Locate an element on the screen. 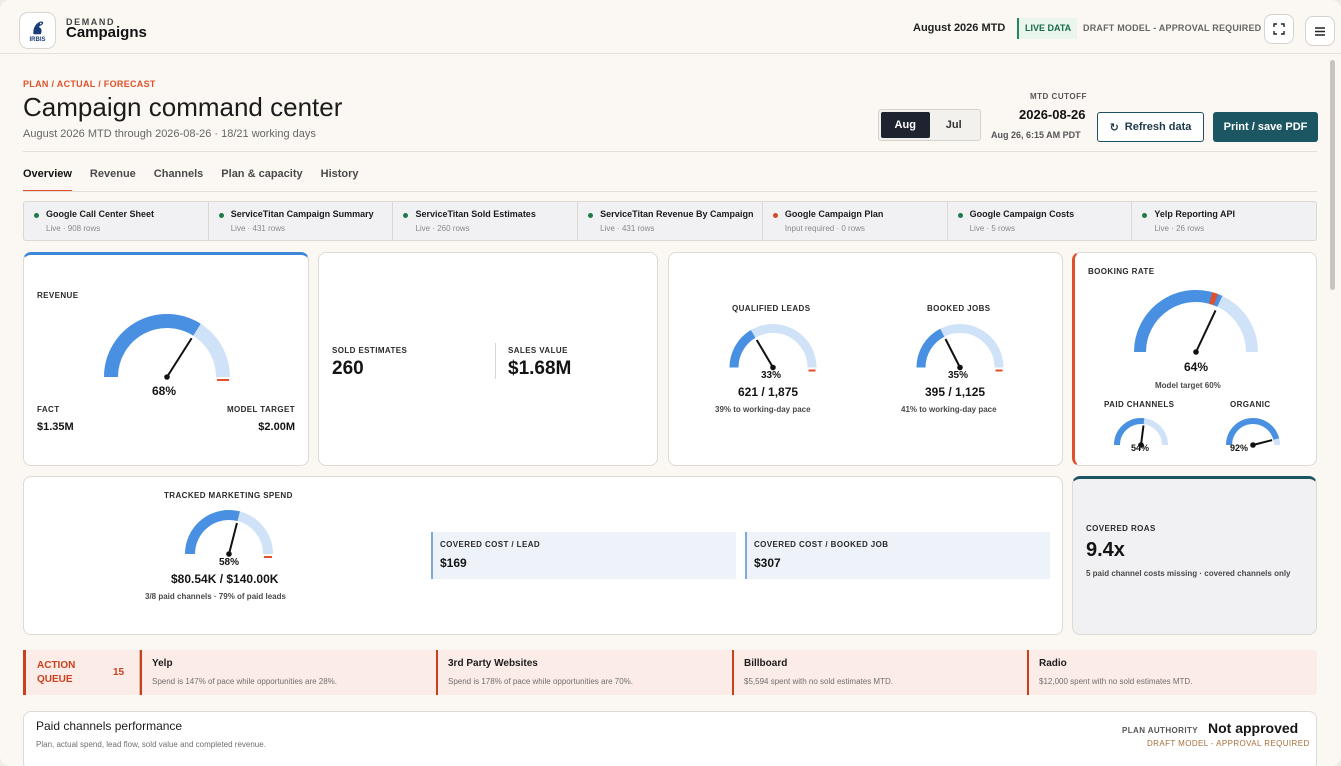 This screenshot has height=766, width=1341. booked-jobs-gauge is located at coordinates (960, 348).